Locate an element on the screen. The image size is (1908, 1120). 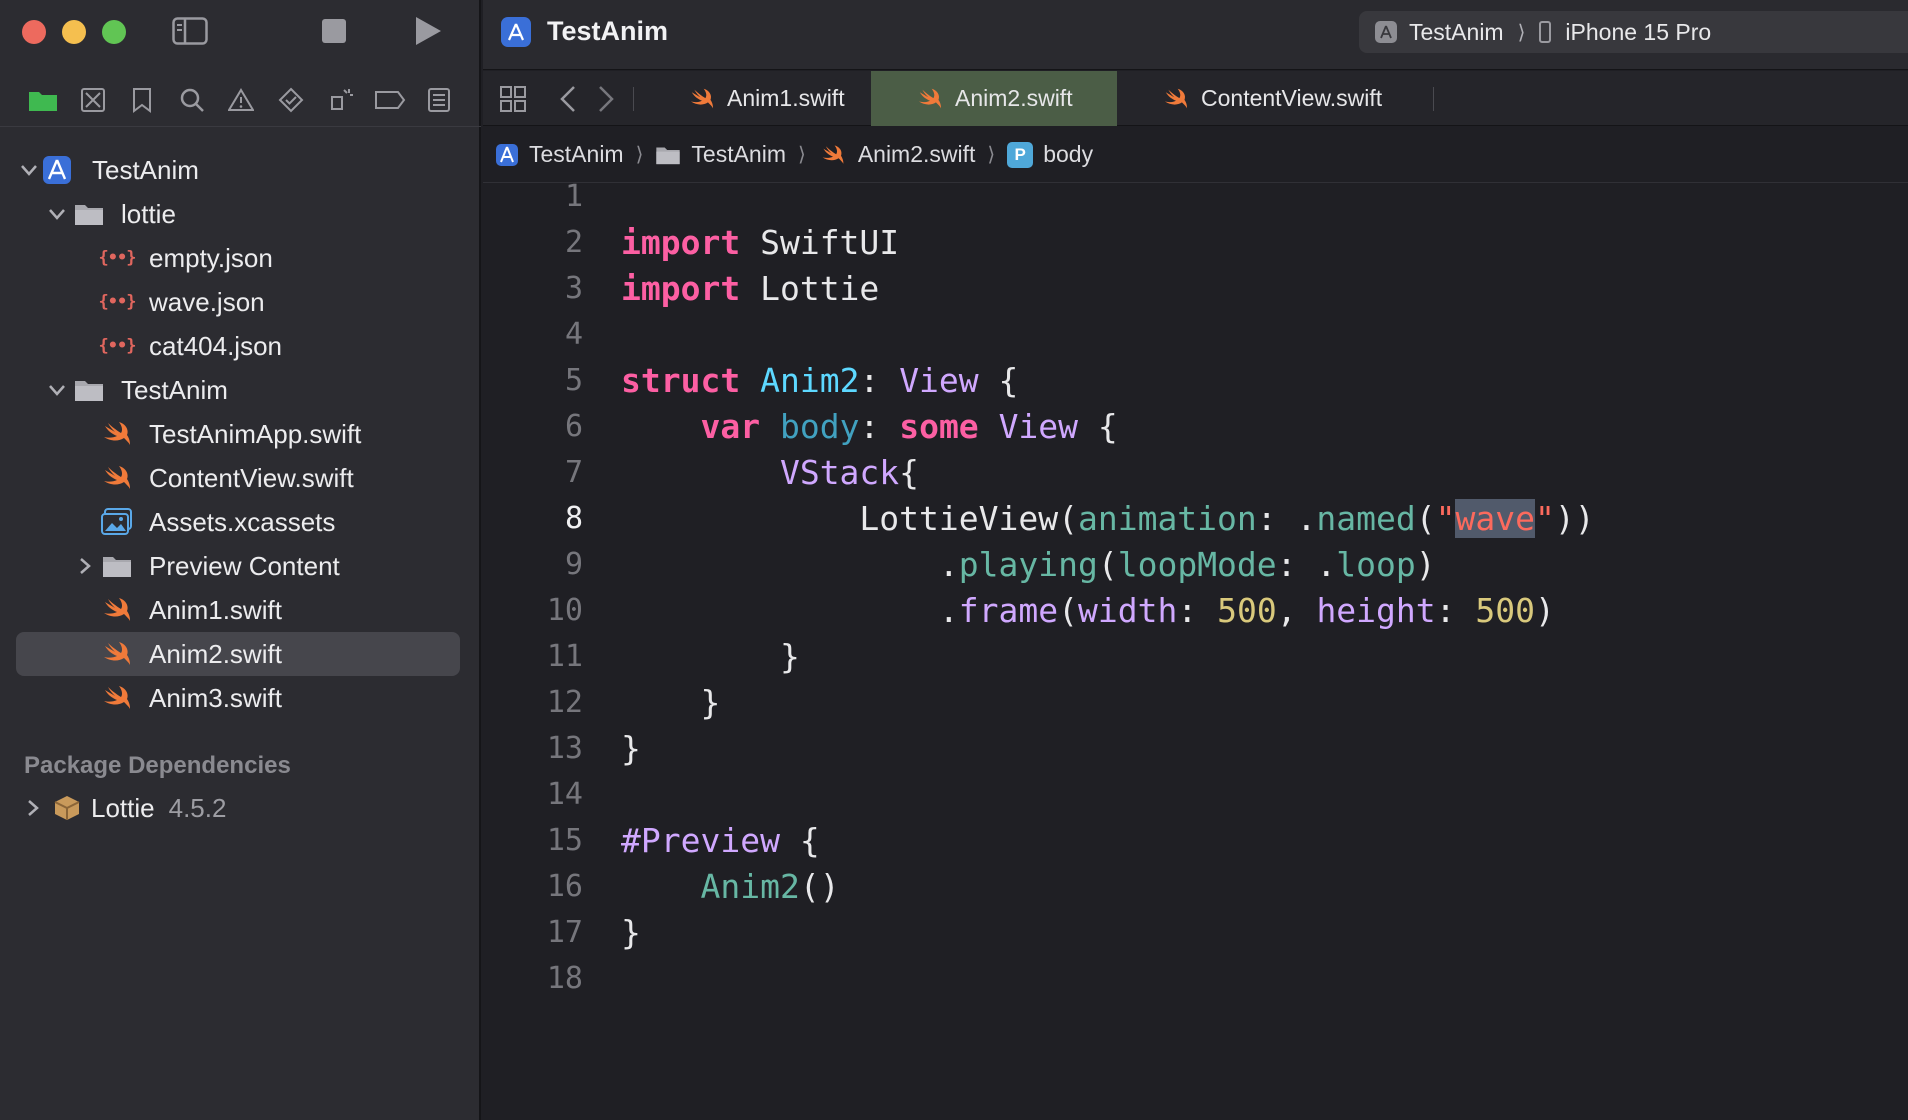
tree-item-wave-json: {••} wave.json is located at coordinates (238, 302).